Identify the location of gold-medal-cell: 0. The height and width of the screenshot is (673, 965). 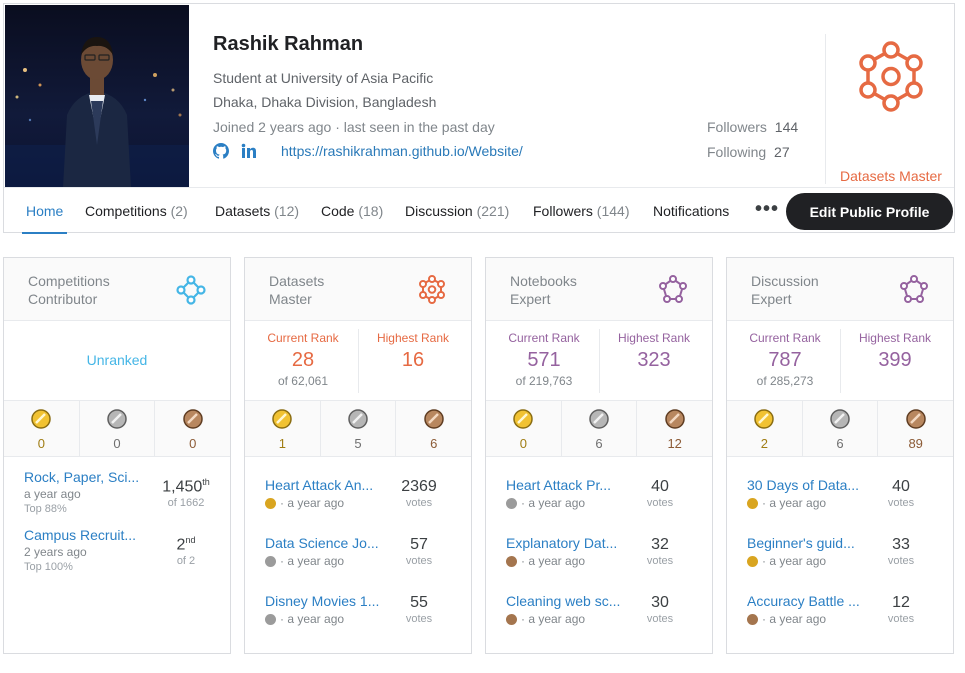
(524, 428).